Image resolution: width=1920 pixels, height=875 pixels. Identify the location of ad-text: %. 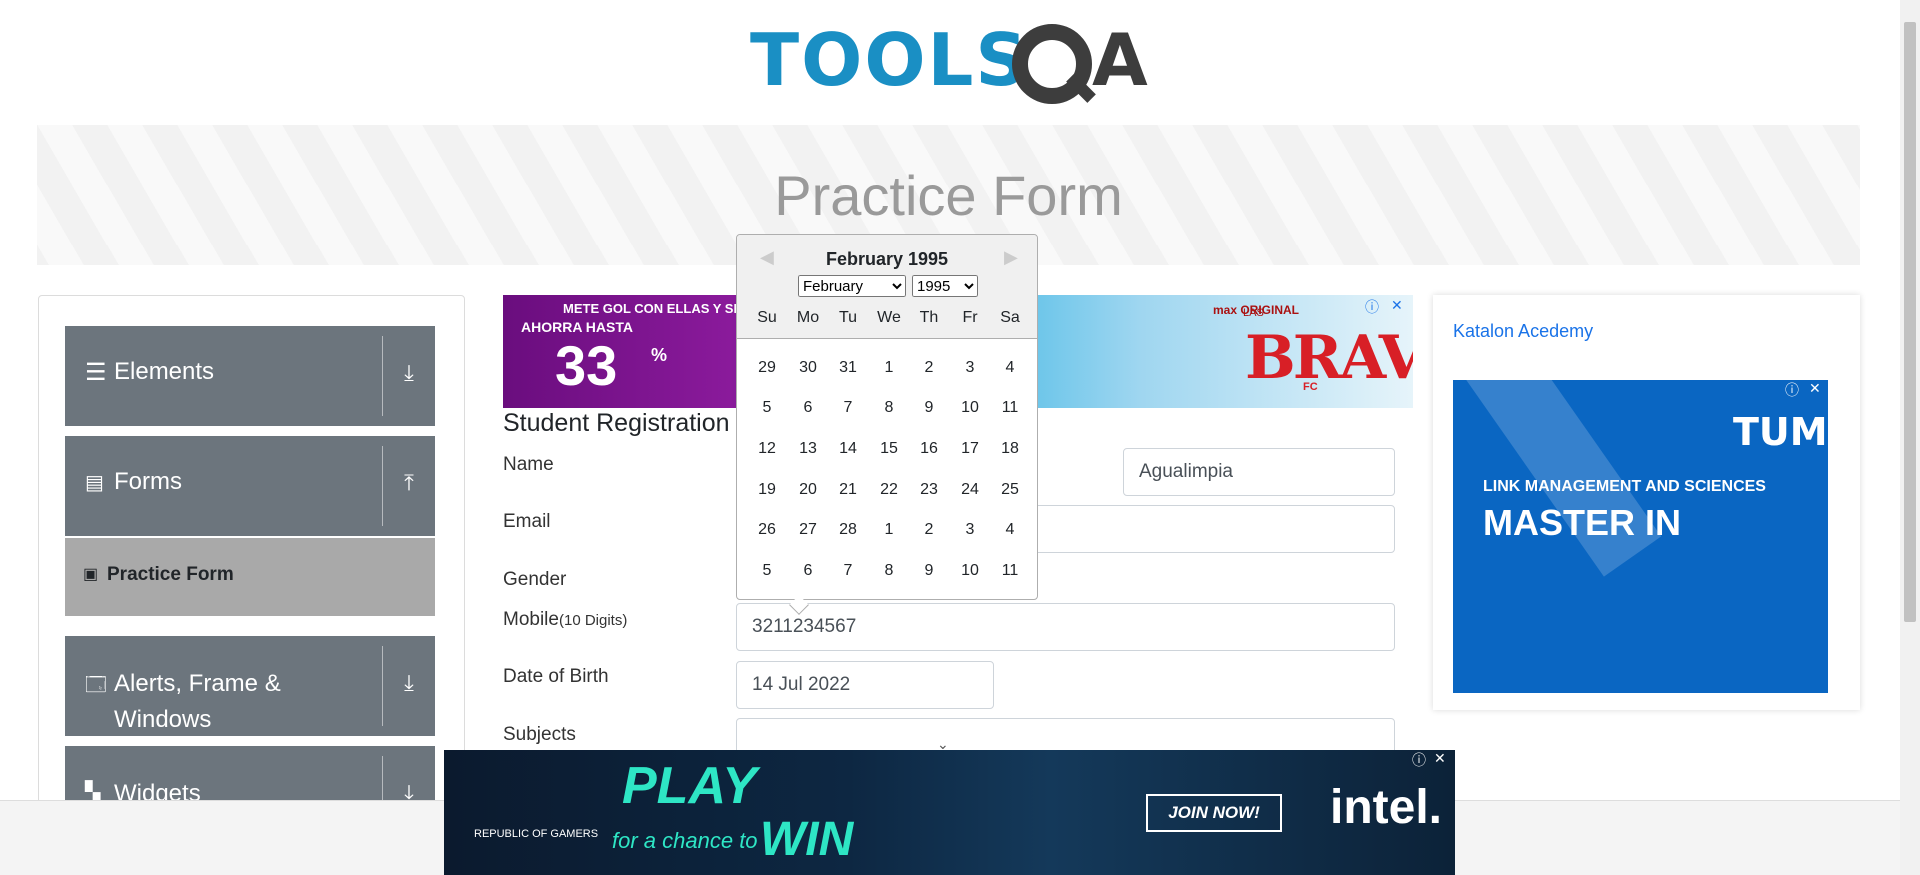
(659, 355).